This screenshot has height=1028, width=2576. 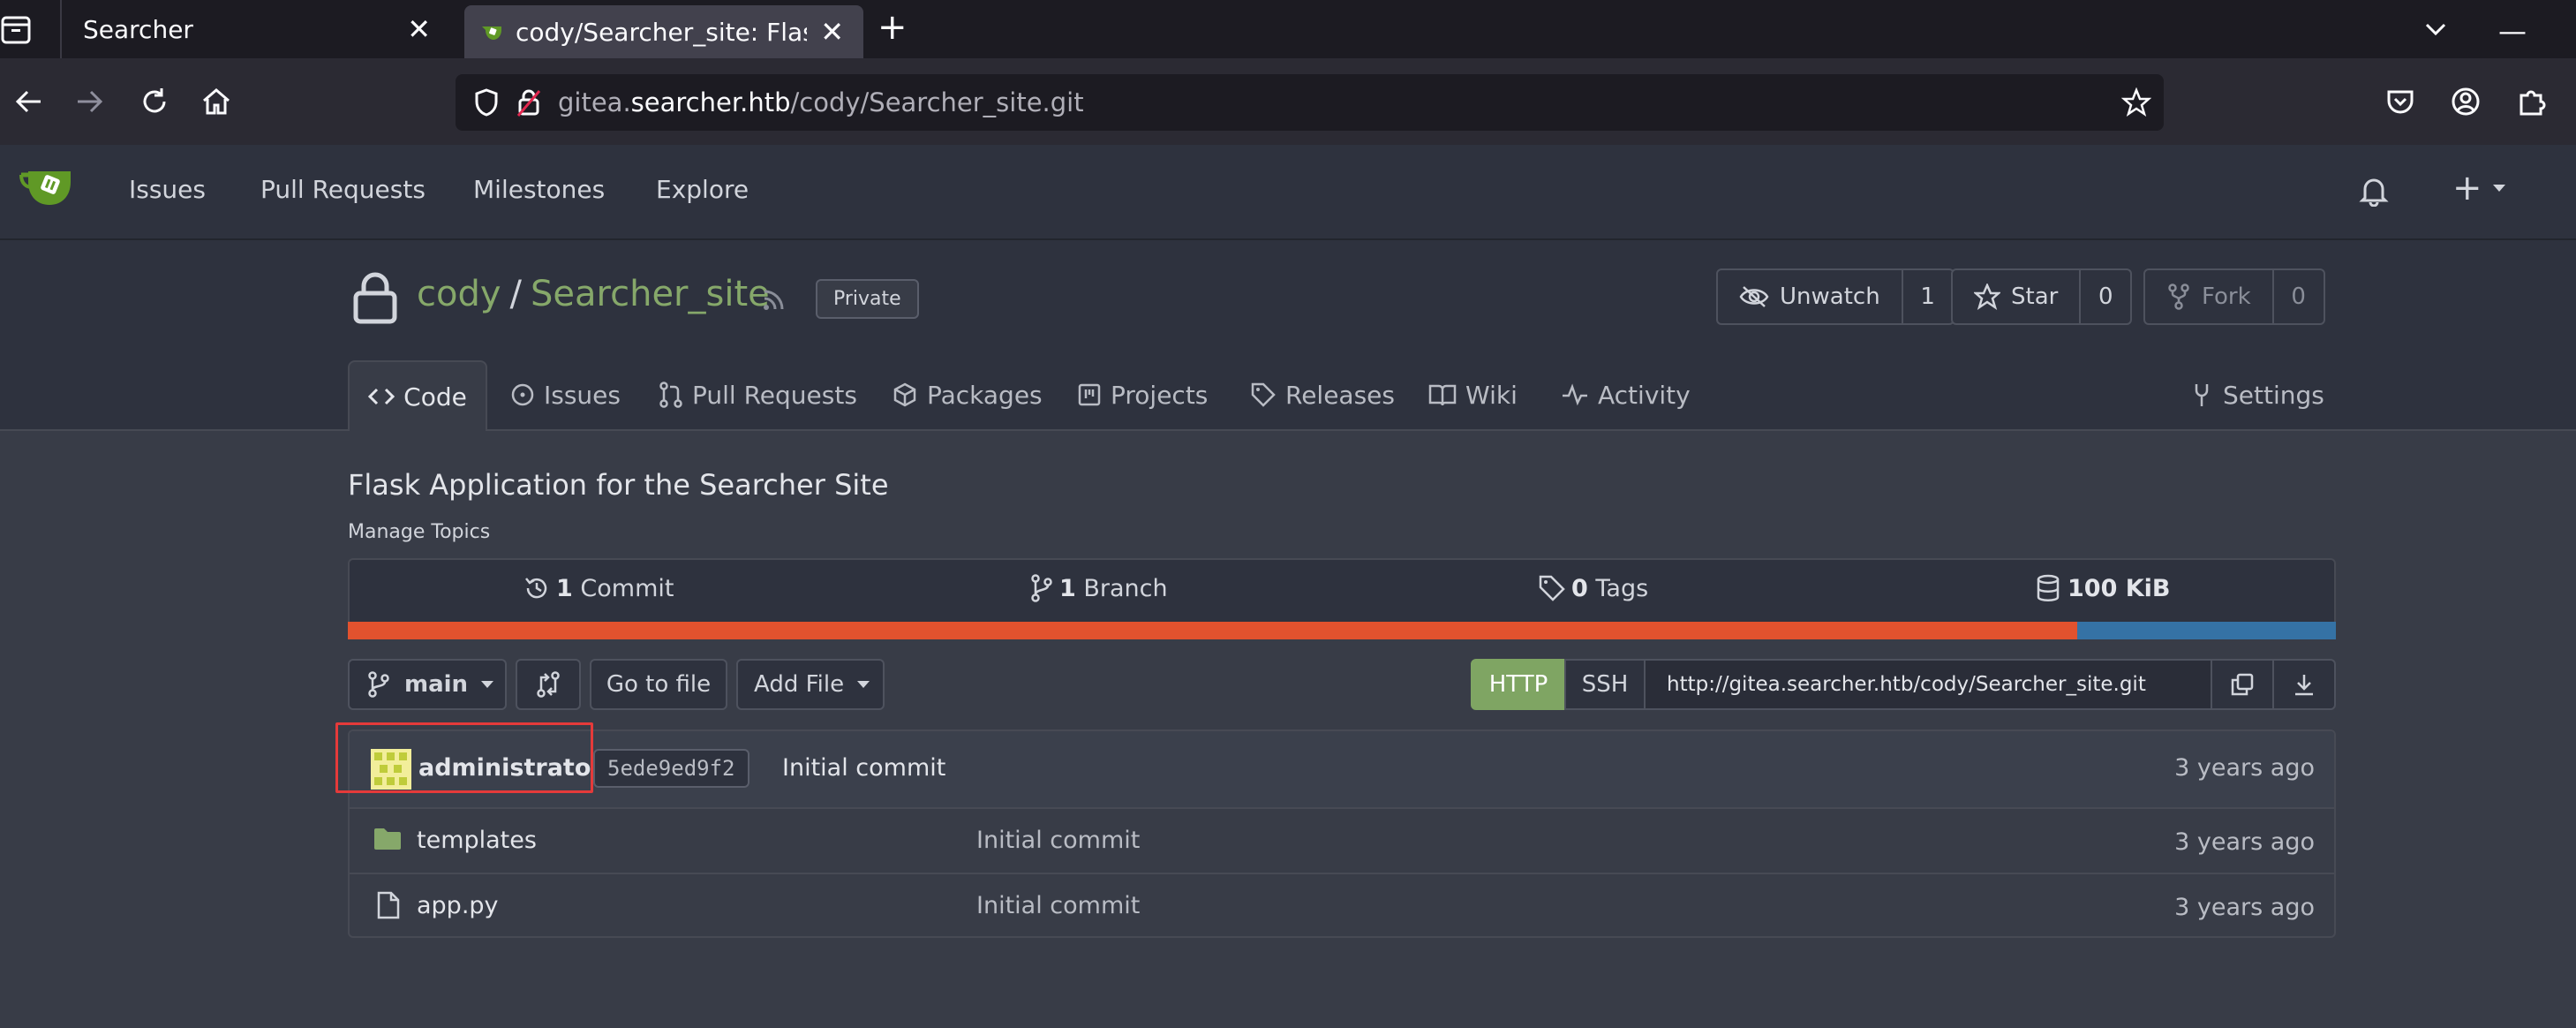 I want to click on star-count: 0, so click(x=2105, y=296).